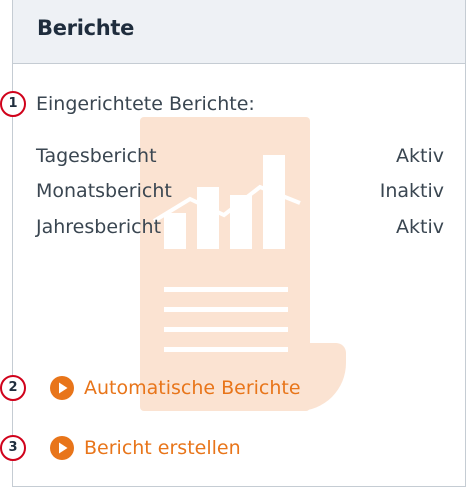 The image size is (468, 489). Describe the element at coordinates (145, 104) in the screenshot. I see `configured-reports-heading: Eingerichtete Berichte:` at that location.